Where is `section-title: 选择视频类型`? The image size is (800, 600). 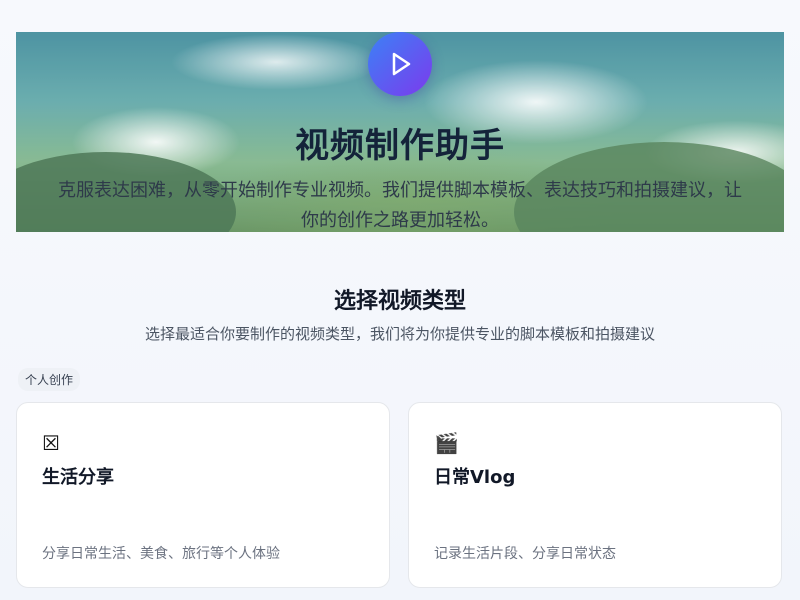
section-title: 选择视频类型 is located at coordinates (399, 301).